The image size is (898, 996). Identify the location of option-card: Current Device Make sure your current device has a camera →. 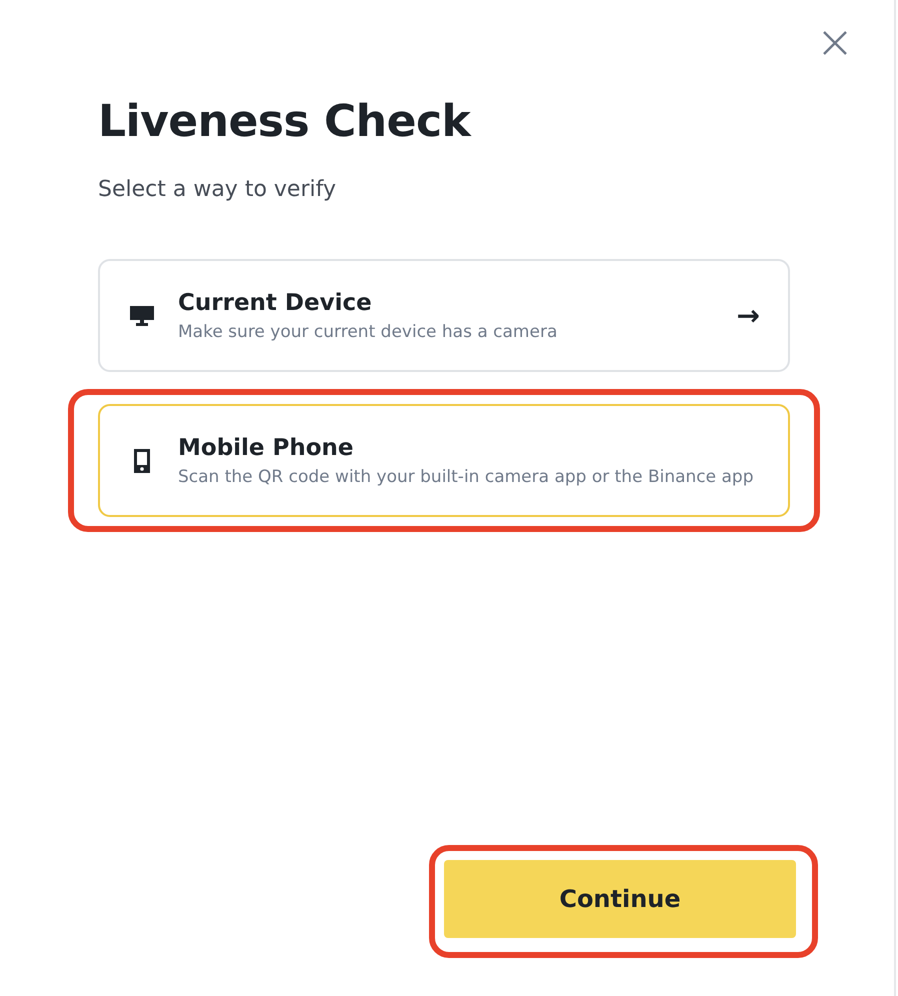
(444, 315).